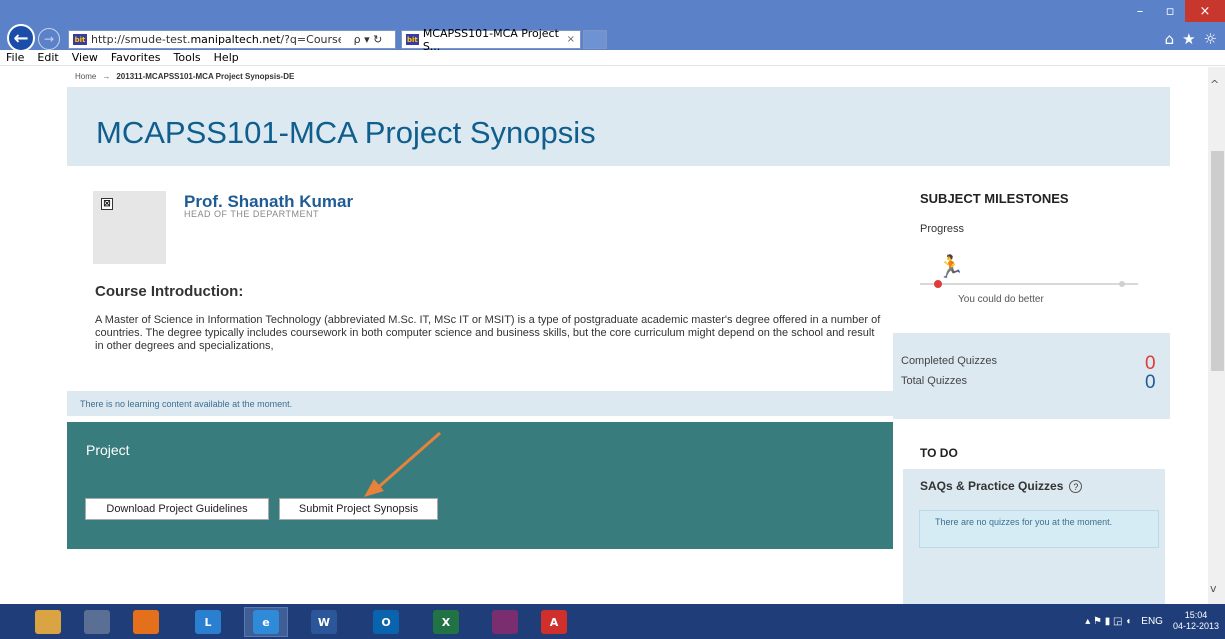 This screenshot has height=639, width=1225. Describe the element at coordinates (85, 76) in the screenshot. I see `breadcrumb-home: Home` at that location.